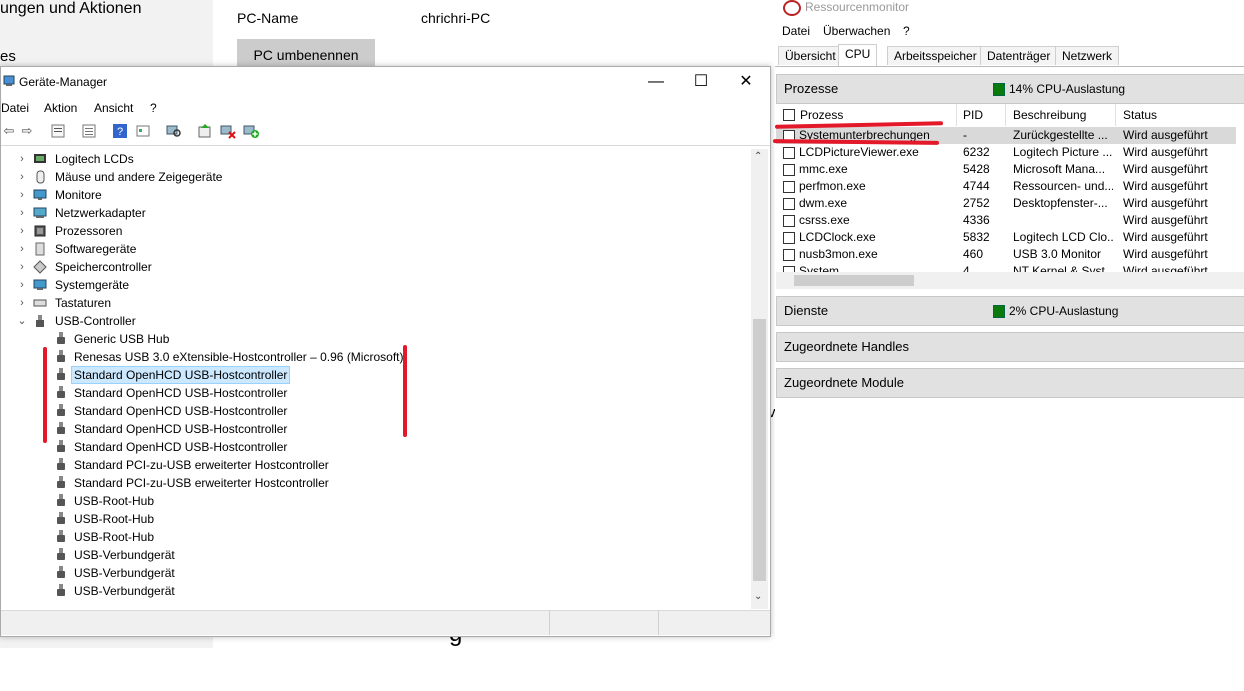 The height and width of the screenshot is (691, 1244). I want to click on services-section-header: Dienste 2% CPU-Auslastung, so click(1010, 311).